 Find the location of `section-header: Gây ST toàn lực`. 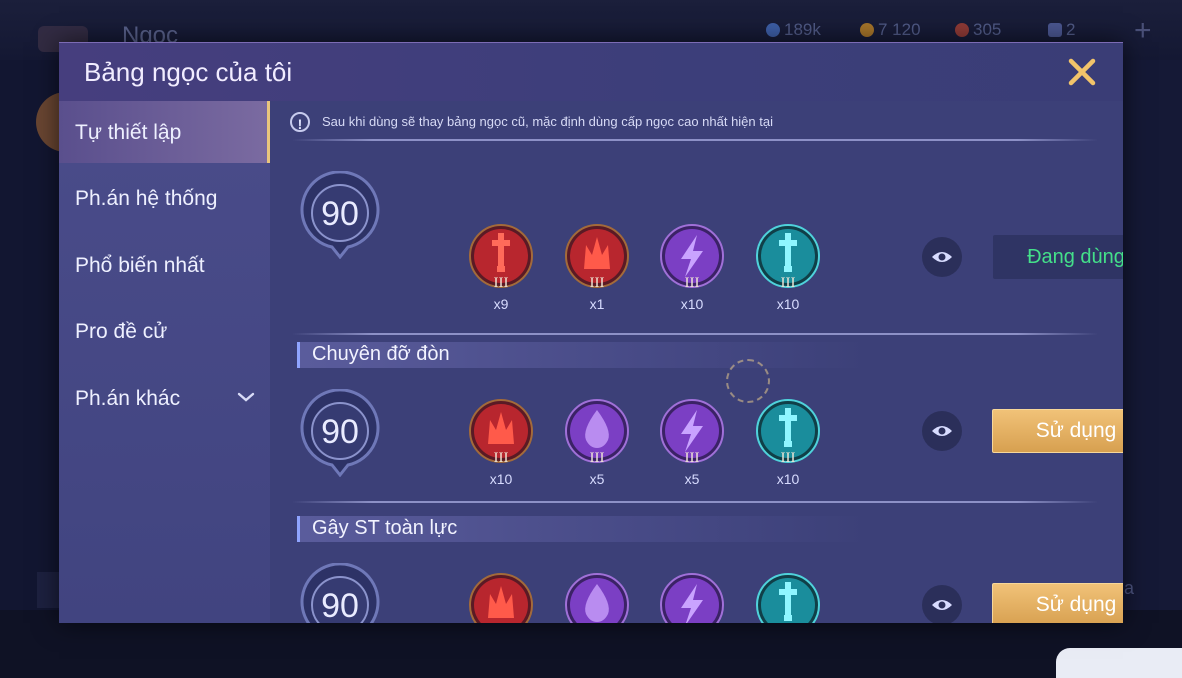

section-header: Gây ST toàn lực is located at coordinates (583, 529).